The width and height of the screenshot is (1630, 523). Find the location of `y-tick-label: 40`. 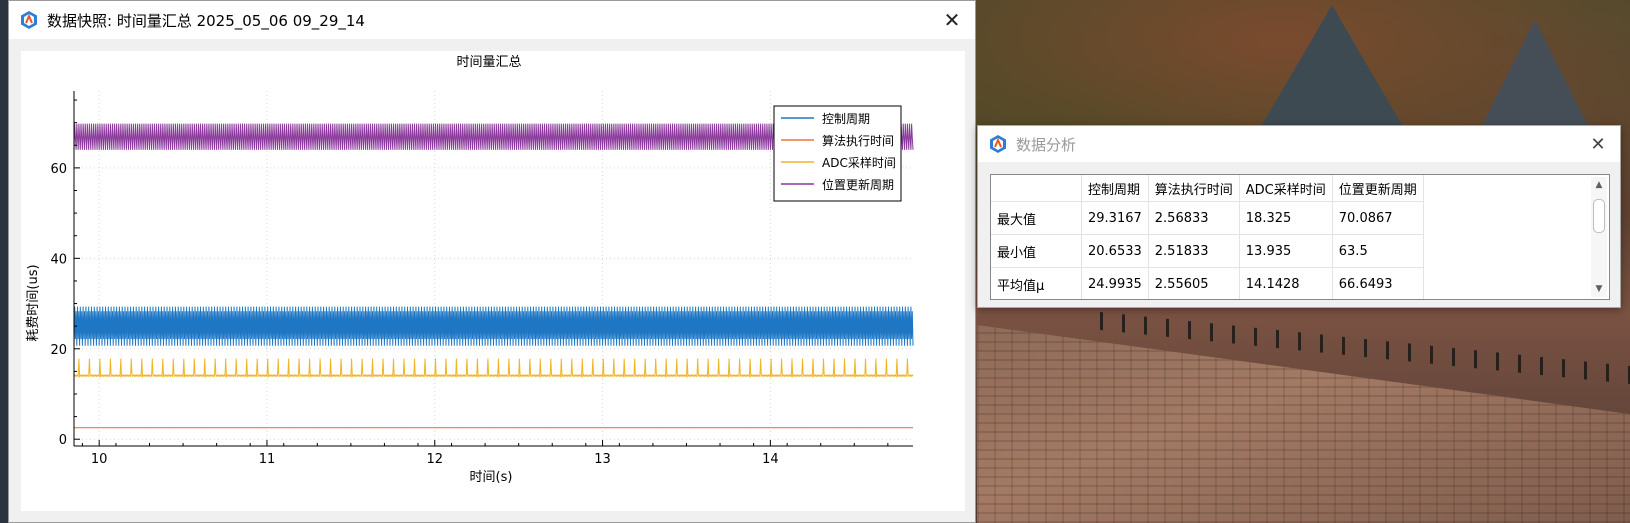

y-tick-label: 40 is located at coordinates (58, 259).